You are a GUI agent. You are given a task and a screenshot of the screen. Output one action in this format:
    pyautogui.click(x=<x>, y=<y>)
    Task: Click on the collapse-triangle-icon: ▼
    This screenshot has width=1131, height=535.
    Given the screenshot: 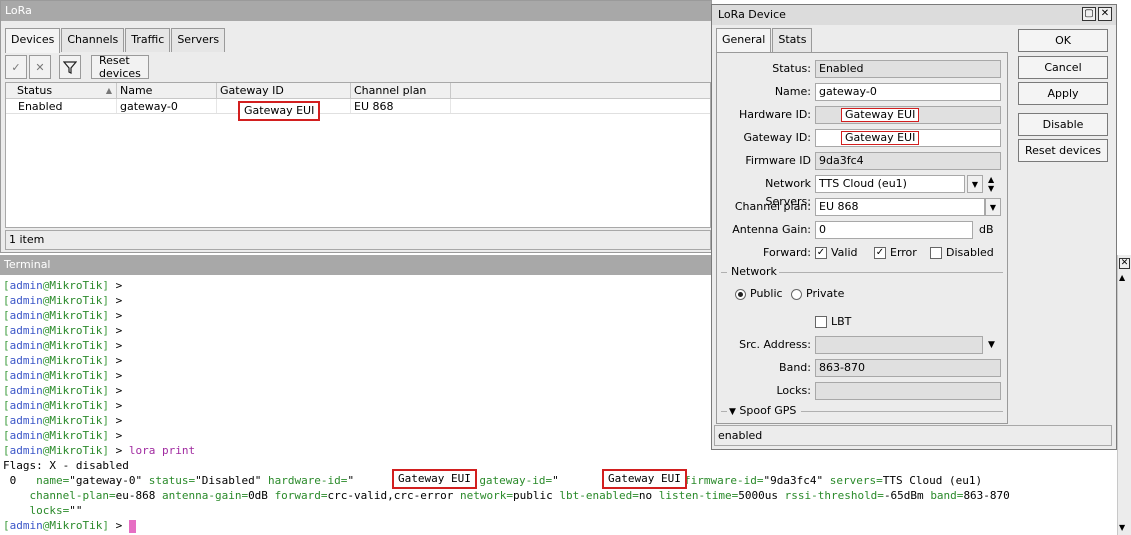 What is the action you would take?
    pyautogui.click(x=732, y=412)
    